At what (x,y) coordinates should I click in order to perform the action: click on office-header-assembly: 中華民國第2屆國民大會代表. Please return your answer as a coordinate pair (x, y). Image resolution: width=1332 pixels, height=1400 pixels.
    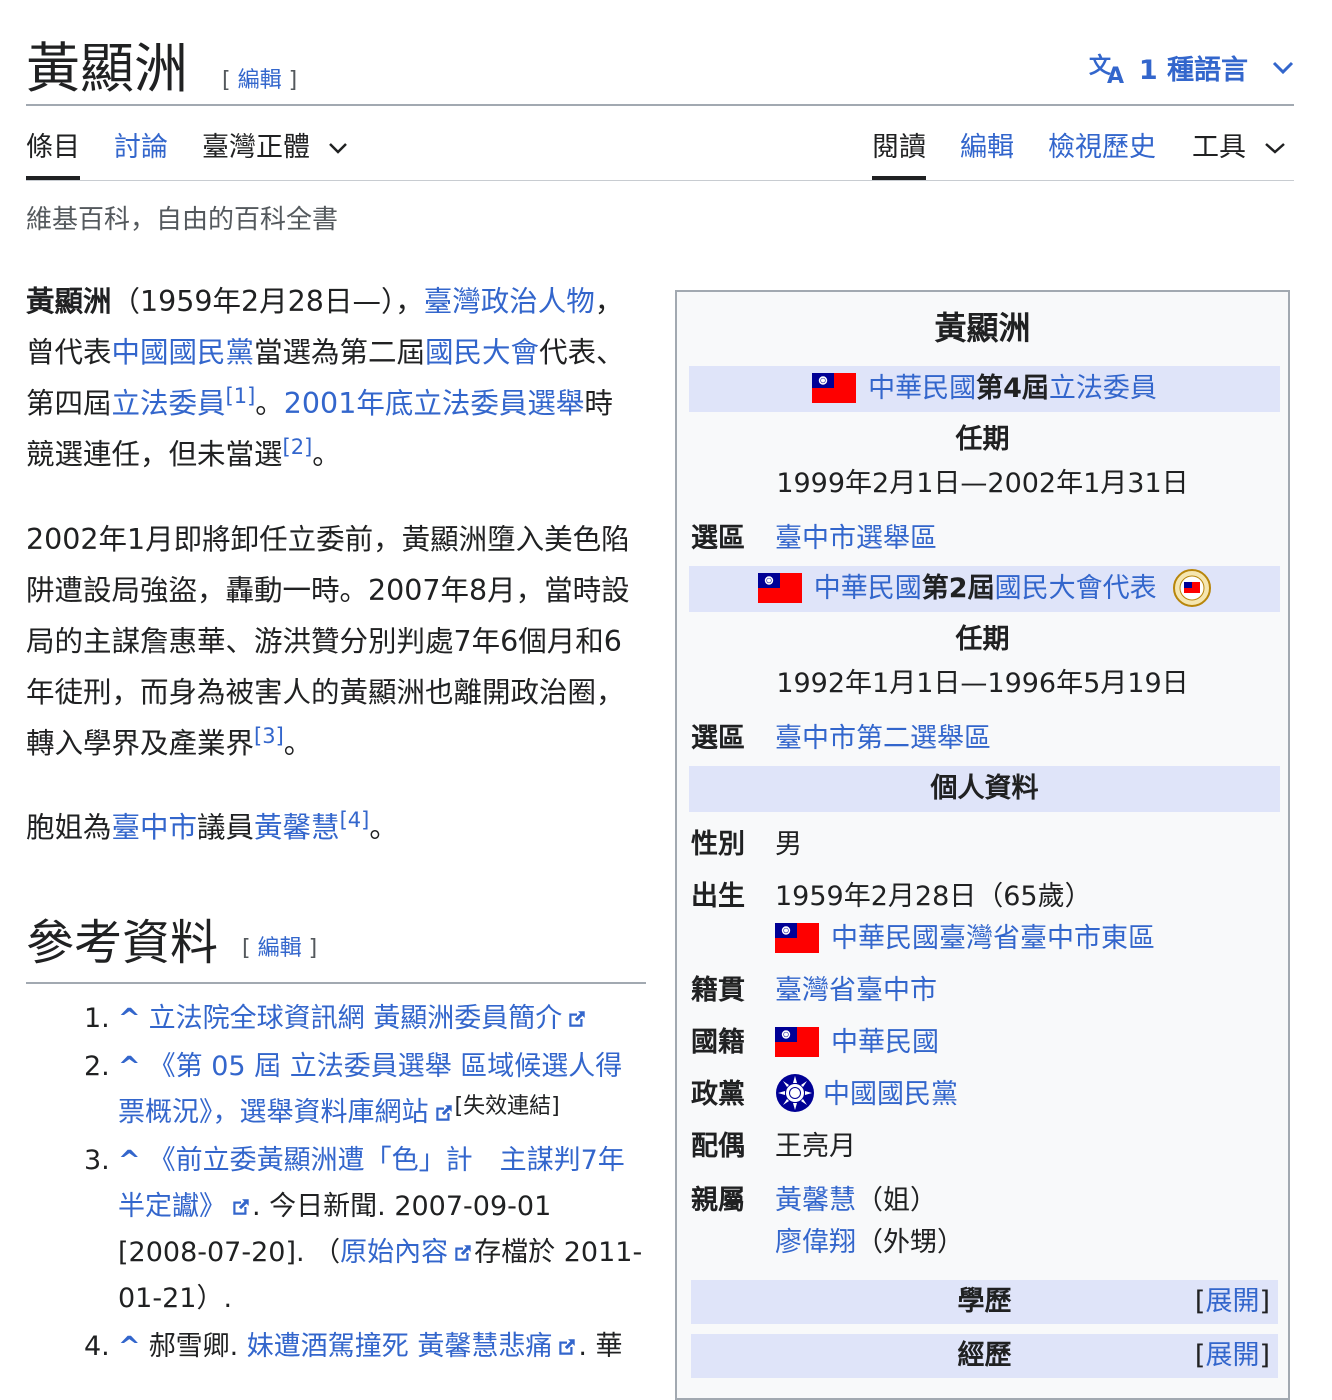
    Looking at the image, I should click on (984, 589).